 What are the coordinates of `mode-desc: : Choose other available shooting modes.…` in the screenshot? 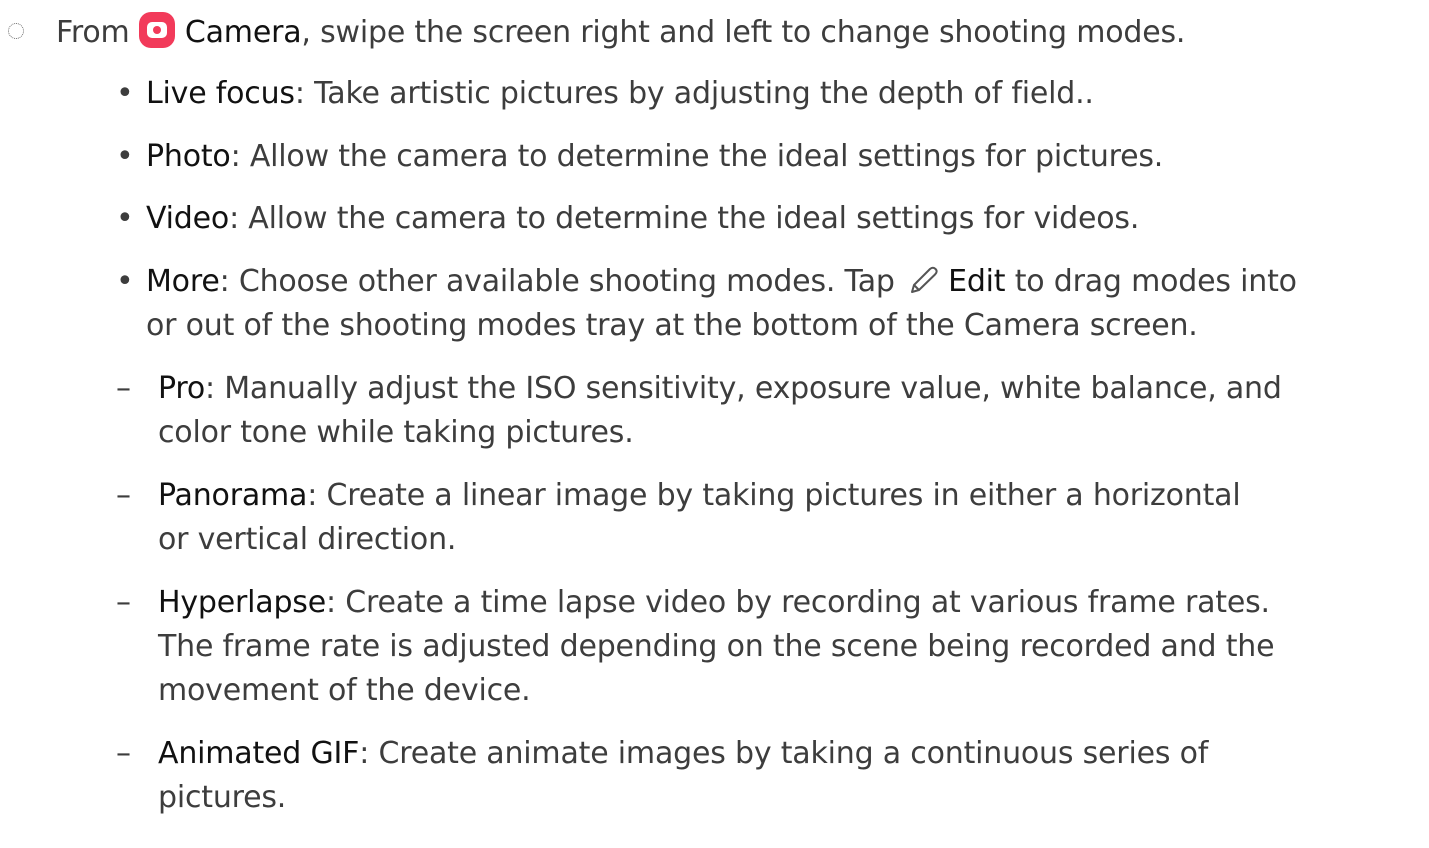 It's located at (557, 281).